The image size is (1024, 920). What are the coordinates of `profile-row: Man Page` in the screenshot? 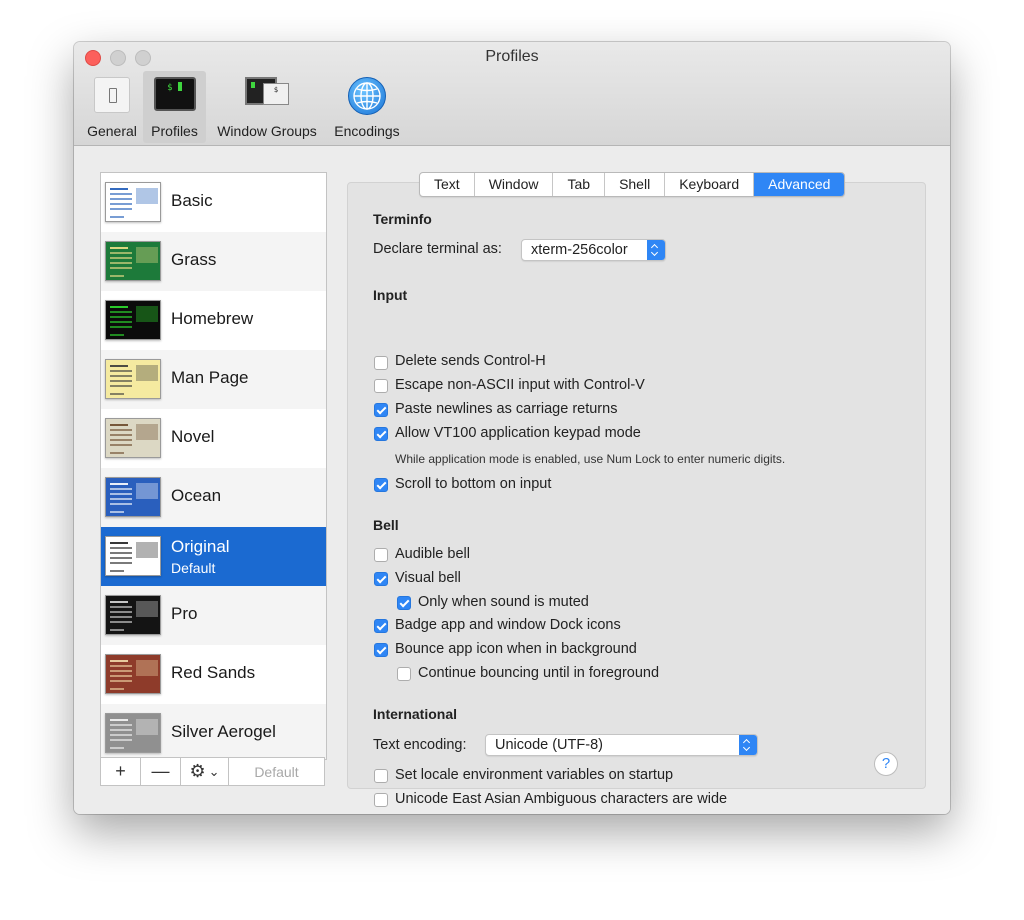 It's located at (213, 379).